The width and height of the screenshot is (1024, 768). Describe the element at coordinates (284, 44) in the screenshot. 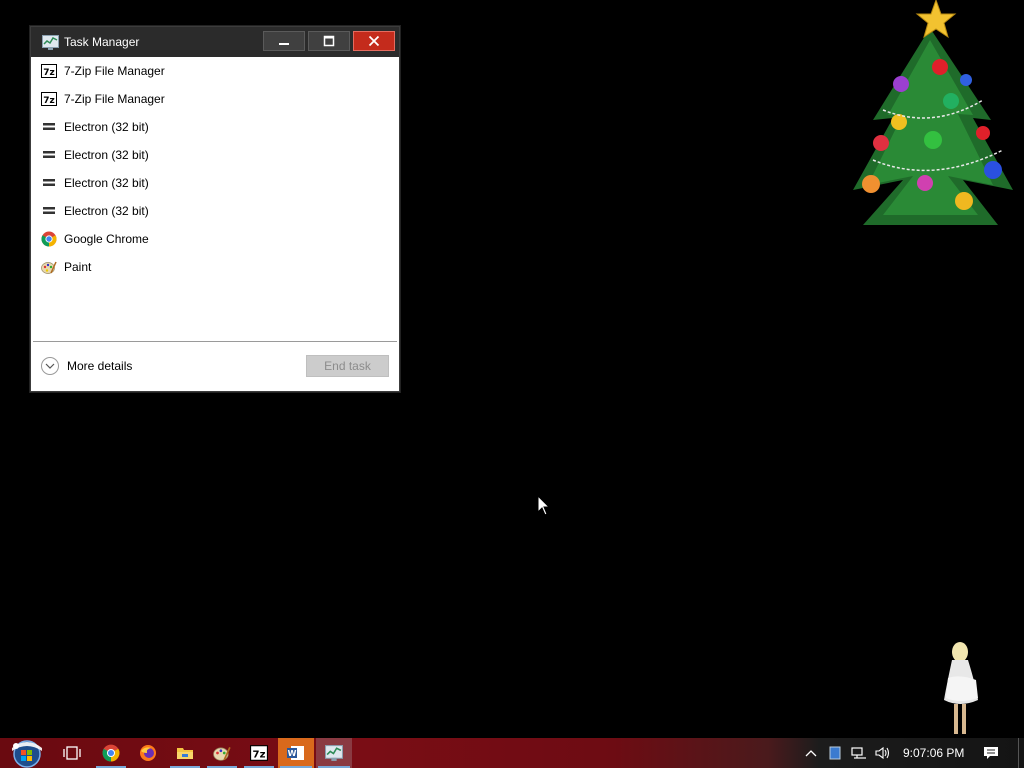

I see `minimize-icon` at that location.